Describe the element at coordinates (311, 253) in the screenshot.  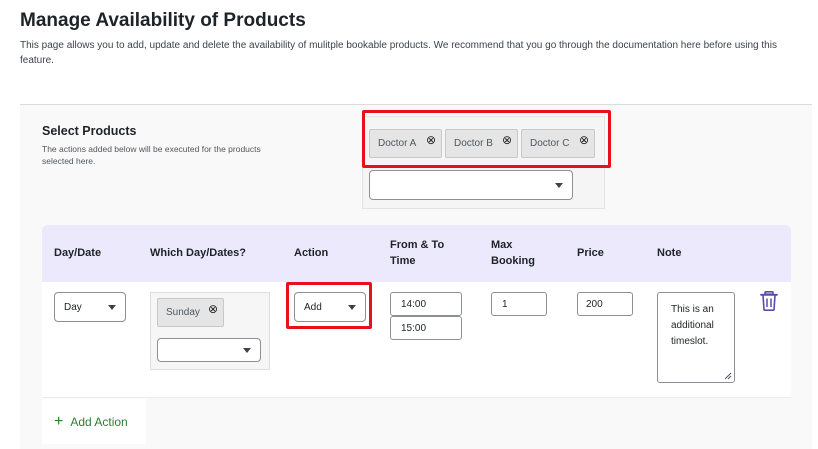
I see `column-header-action: Action` at that location.